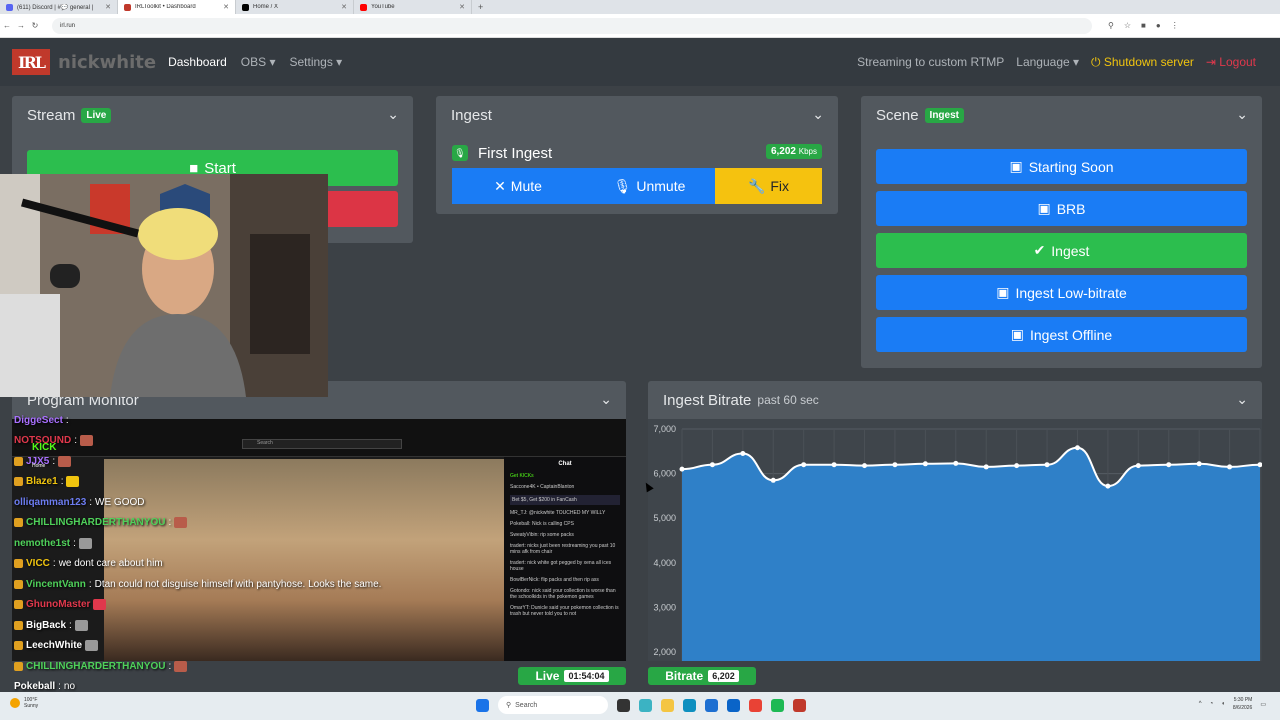 The image size is (1280, 720). I want to click on brand-logo: IRL nickwhite, so click(84, 62).